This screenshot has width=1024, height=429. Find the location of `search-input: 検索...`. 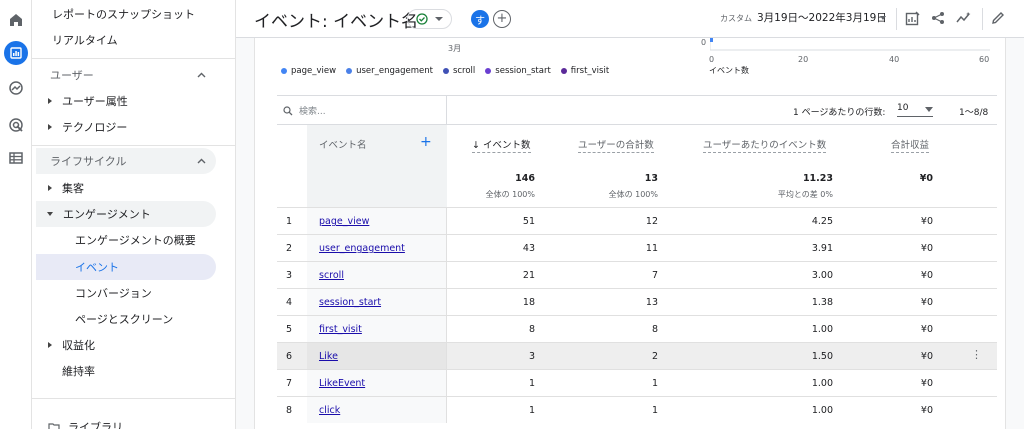

search-input: 検索... is located at coordinates (362, 110).